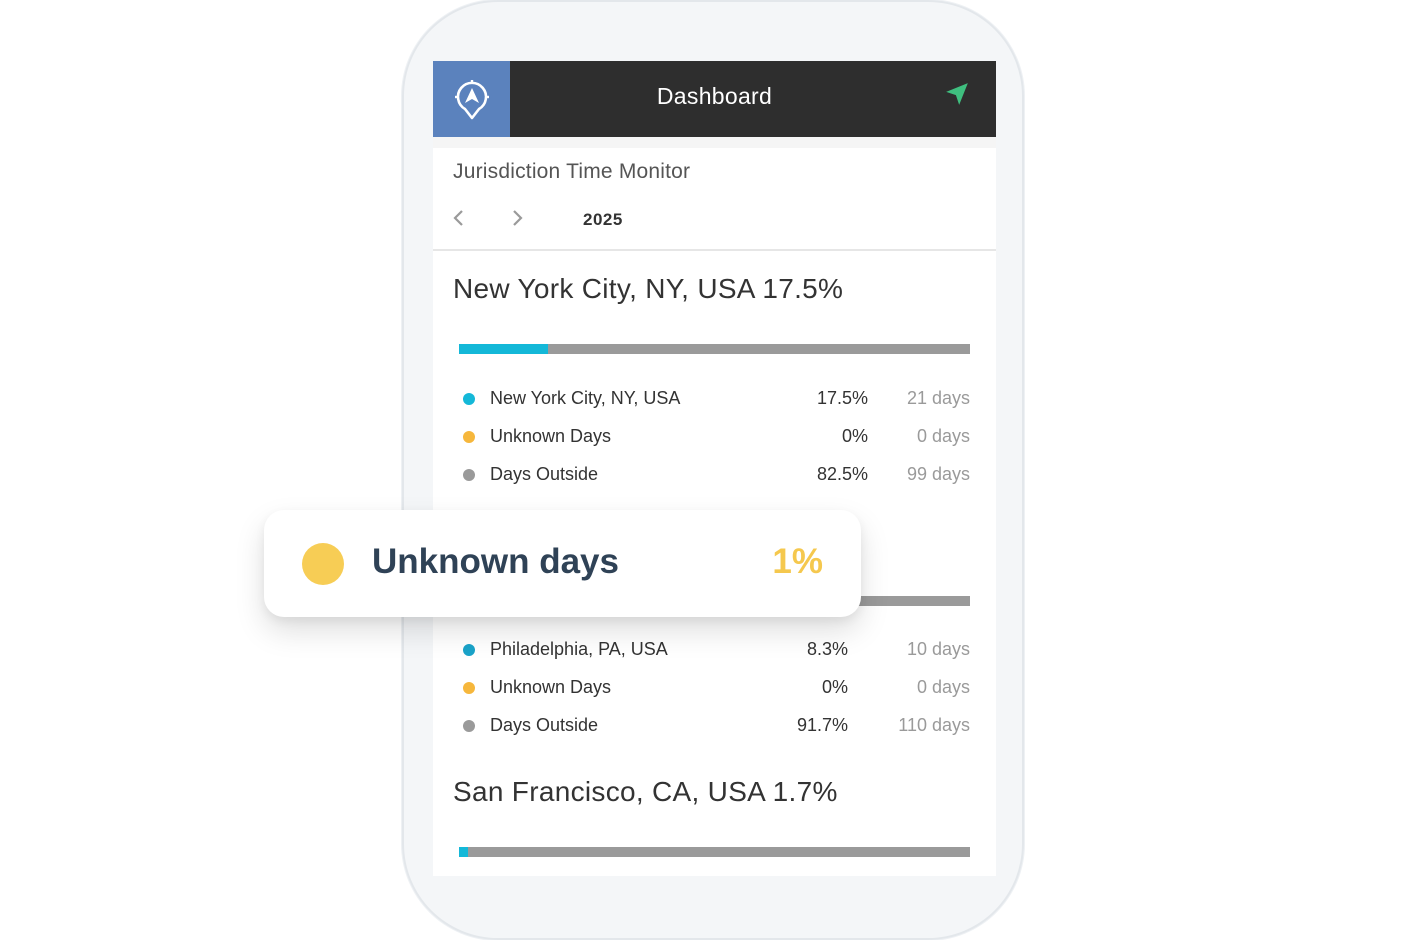 Image resolution: width=1426 pixels, height=940 pixels. What do you see at coordinates (495, 561) in the screenshot?
I see `popup-label: Unknown days` at bounding box center [495, 561].